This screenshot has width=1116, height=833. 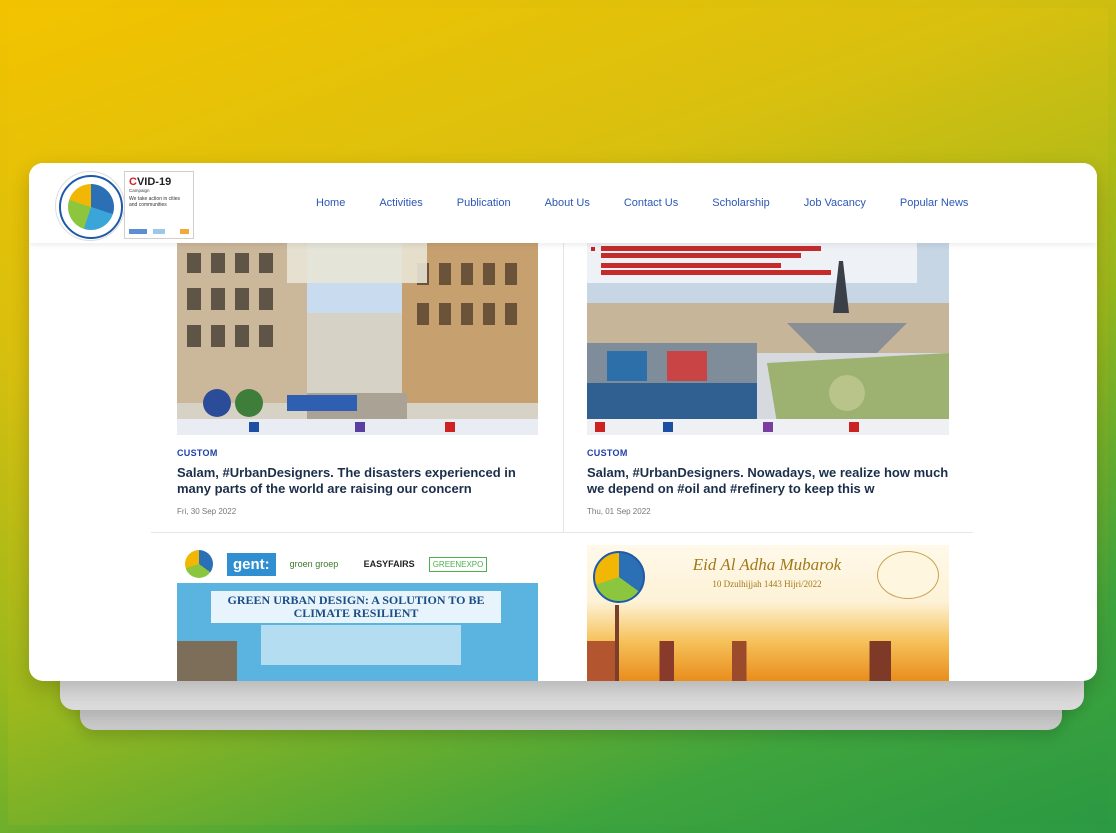 I want to click on calligraphy-emblem, so click(x=908, y=575).